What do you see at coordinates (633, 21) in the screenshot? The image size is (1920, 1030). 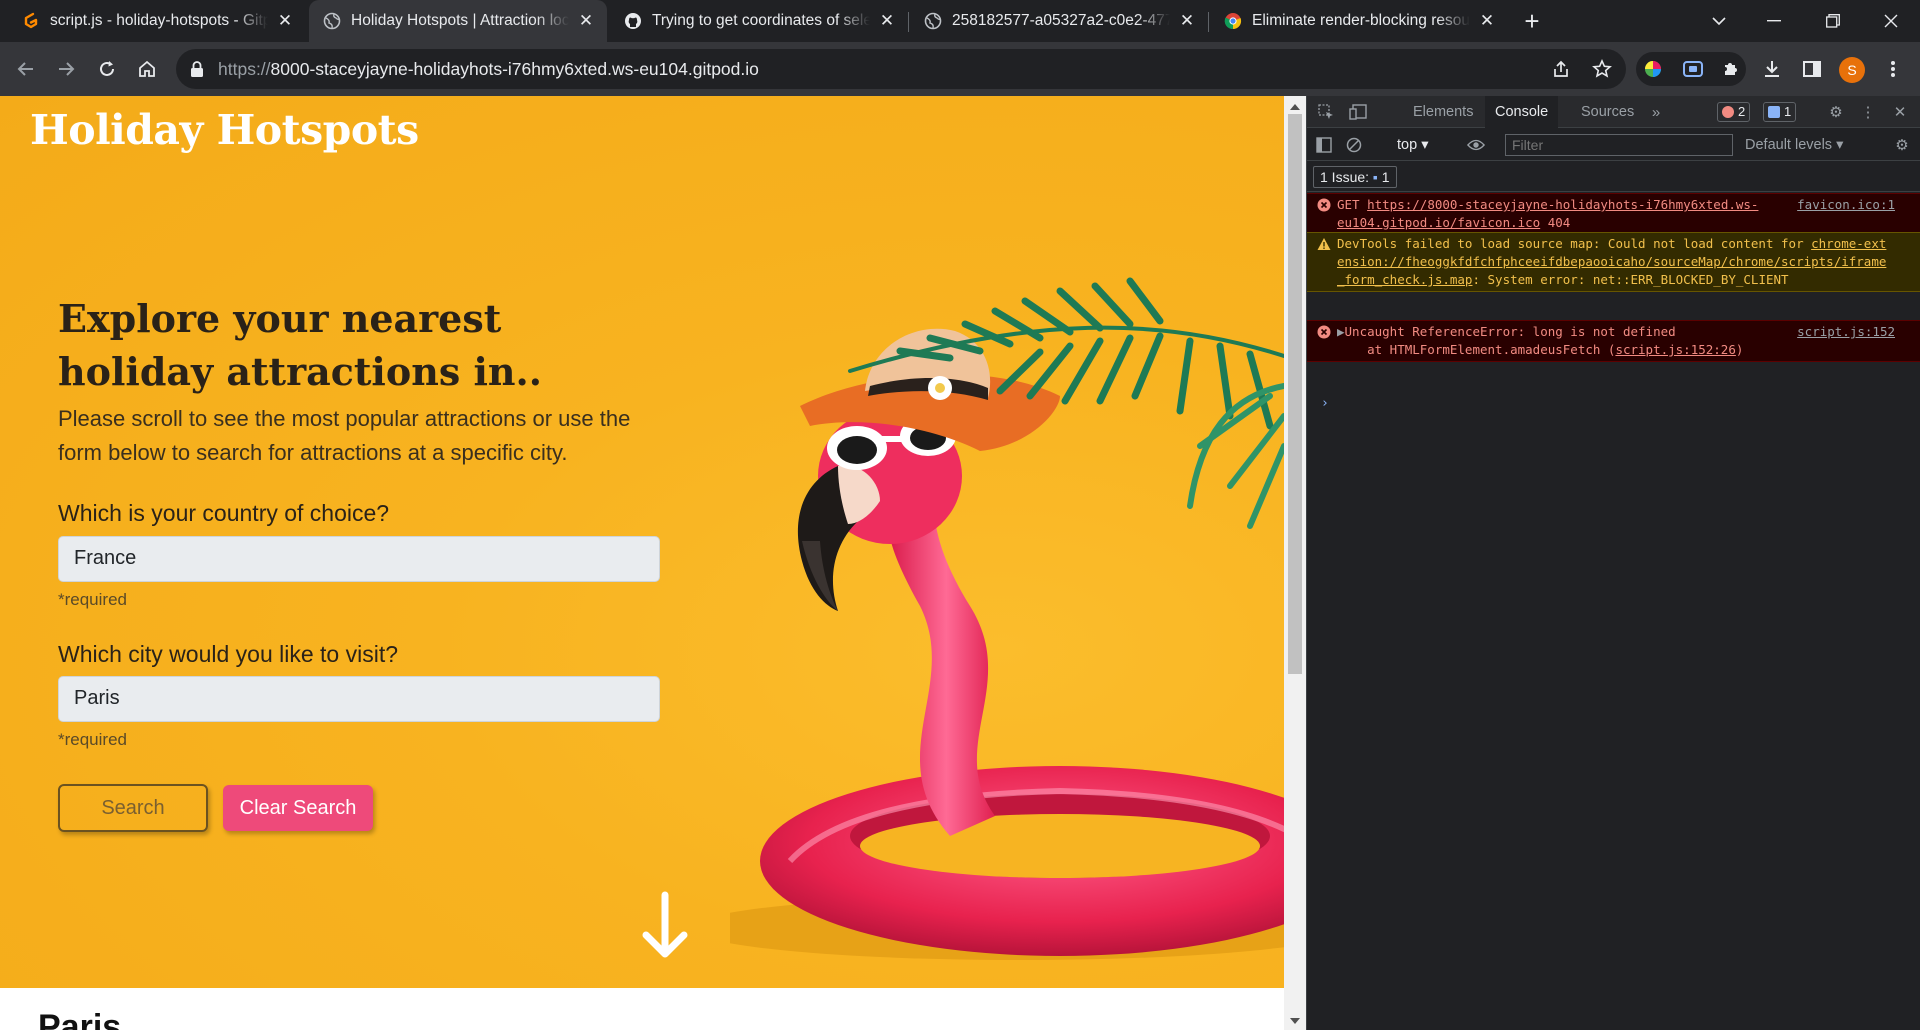 I see `github-icon` at bounding box center [633, 21].